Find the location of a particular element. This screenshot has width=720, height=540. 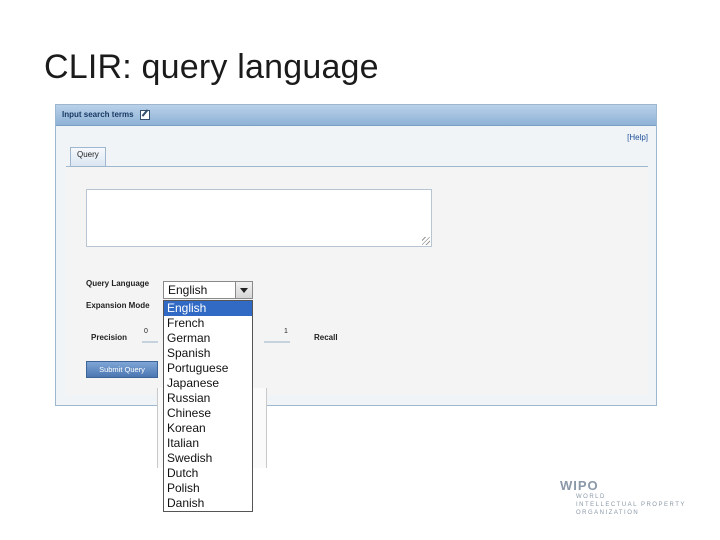

query-language-select: English is located at coordinates (208, 290).